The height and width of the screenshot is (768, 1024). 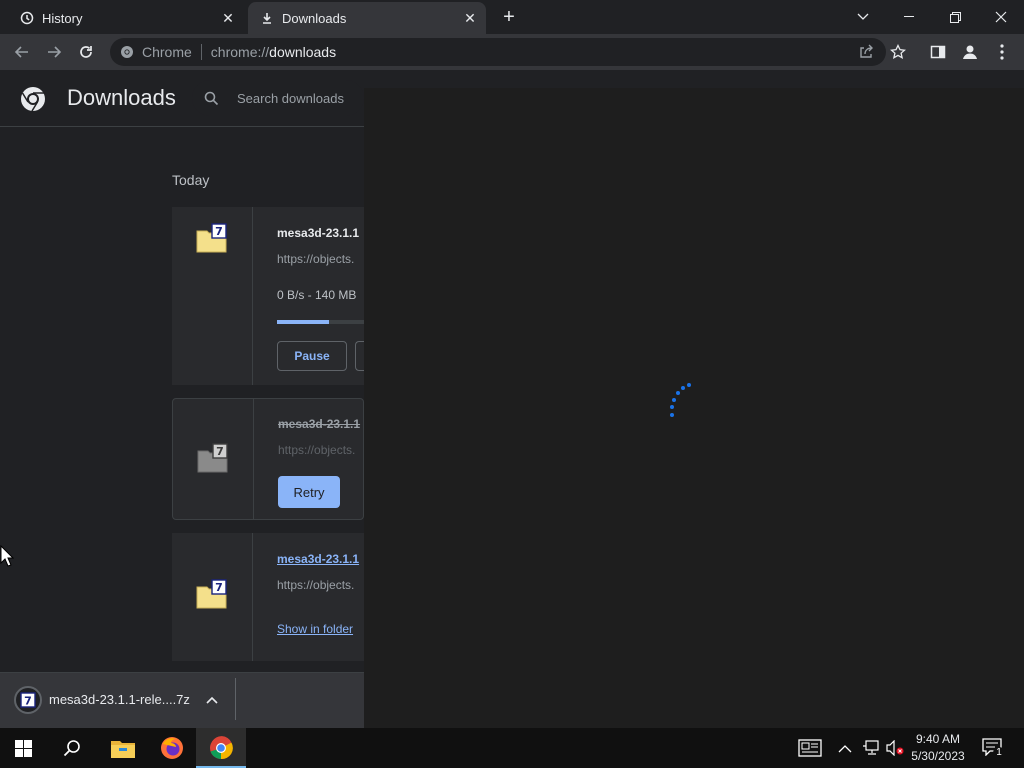 What do you see at coordinates (871, 750) in the screenshot?
I see `network-icon` at bounding box center [871, 750].